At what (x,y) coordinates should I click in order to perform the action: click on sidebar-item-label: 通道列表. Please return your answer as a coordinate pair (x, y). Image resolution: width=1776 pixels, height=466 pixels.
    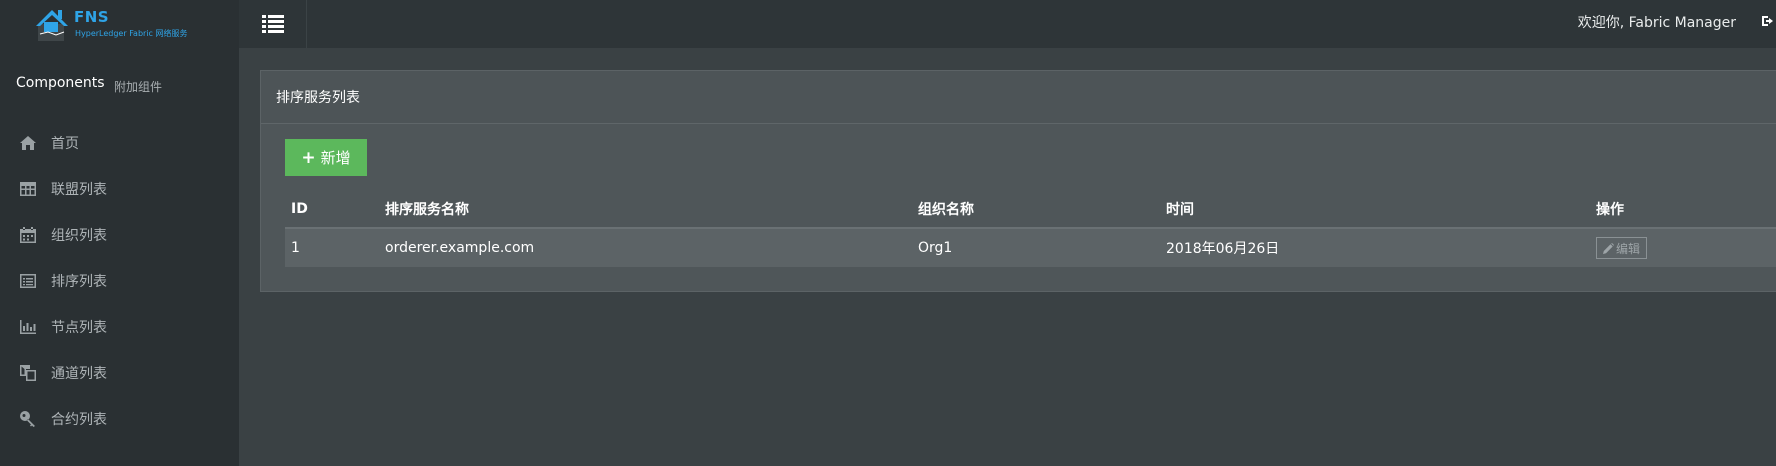
    Looking at the image, I should click on (79, 374).